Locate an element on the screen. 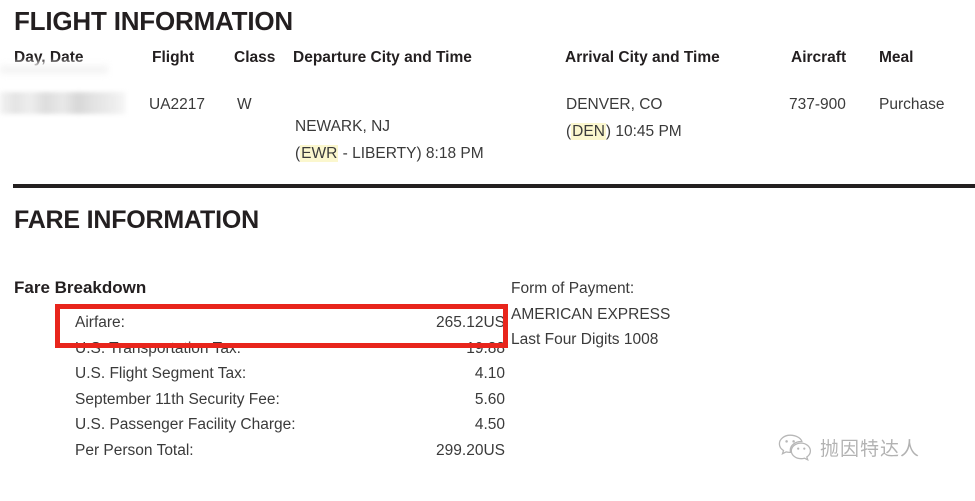  cell-flight-number: UA2217 is located at coordinates (177, 104).